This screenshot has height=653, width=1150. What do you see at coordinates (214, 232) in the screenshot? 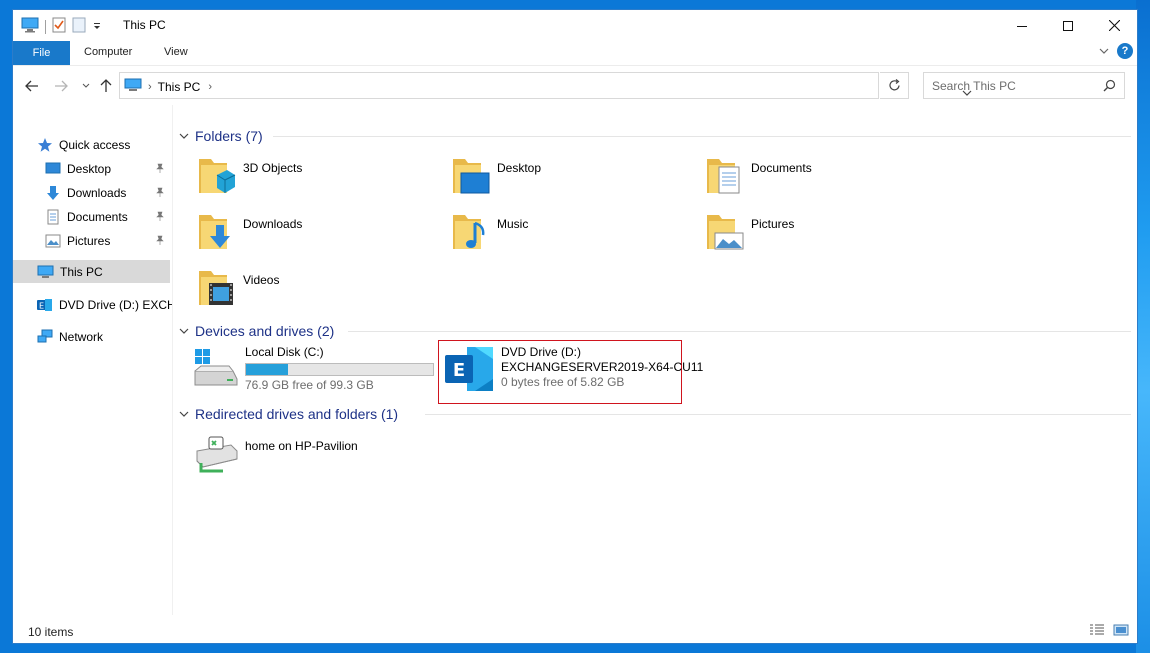
I see `downloads-folder-icon` at bounding box center [214, 232].